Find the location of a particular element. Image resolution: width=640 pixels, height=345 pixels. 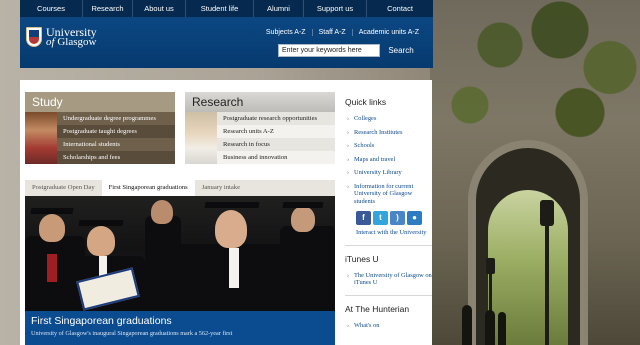

university-logo: University of Glasgow is located at coordinates (61, 37).